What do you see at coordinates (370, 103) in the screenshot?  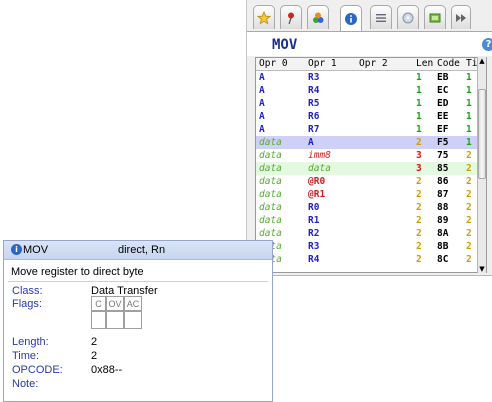 I see `table-row: A R5 1 ED 1` at bounding box center [370, 103].